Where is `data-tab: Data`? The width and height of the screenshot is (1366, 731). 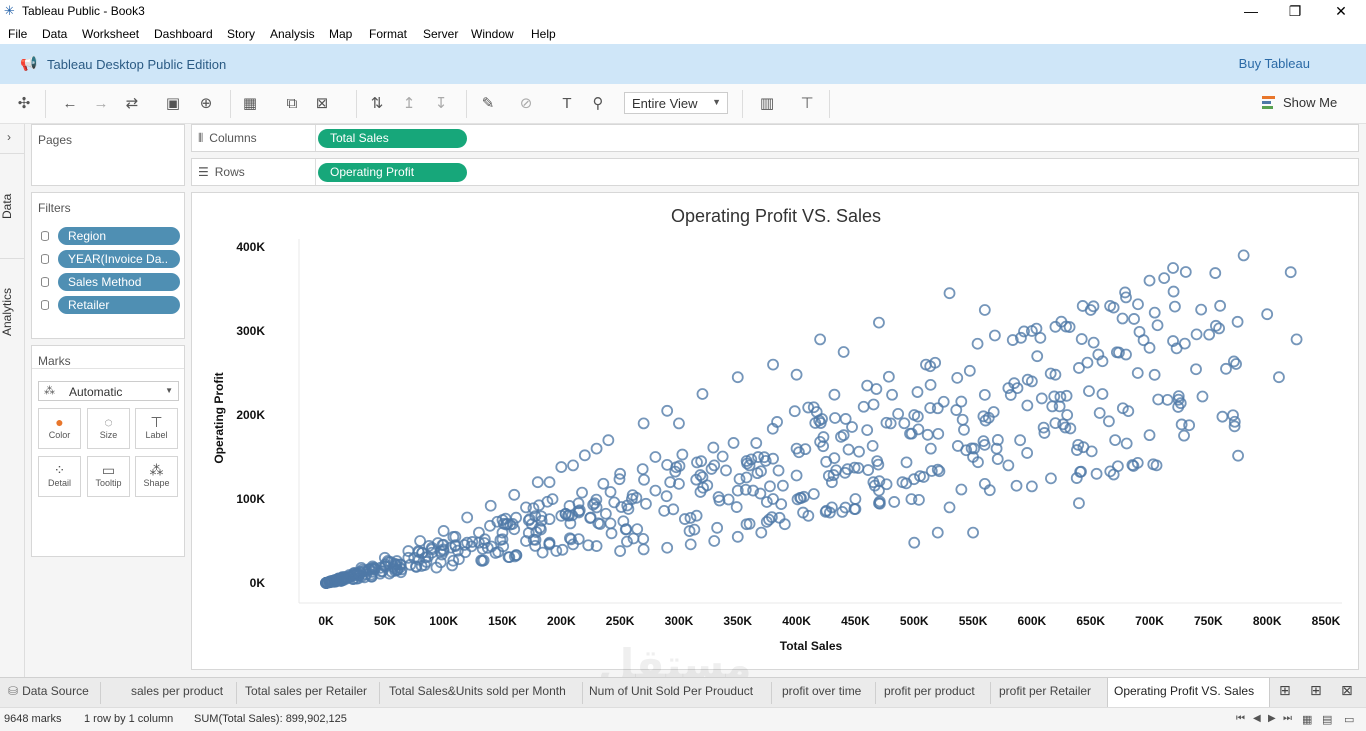
data-tab: Data is located at coordinates (12, 206).